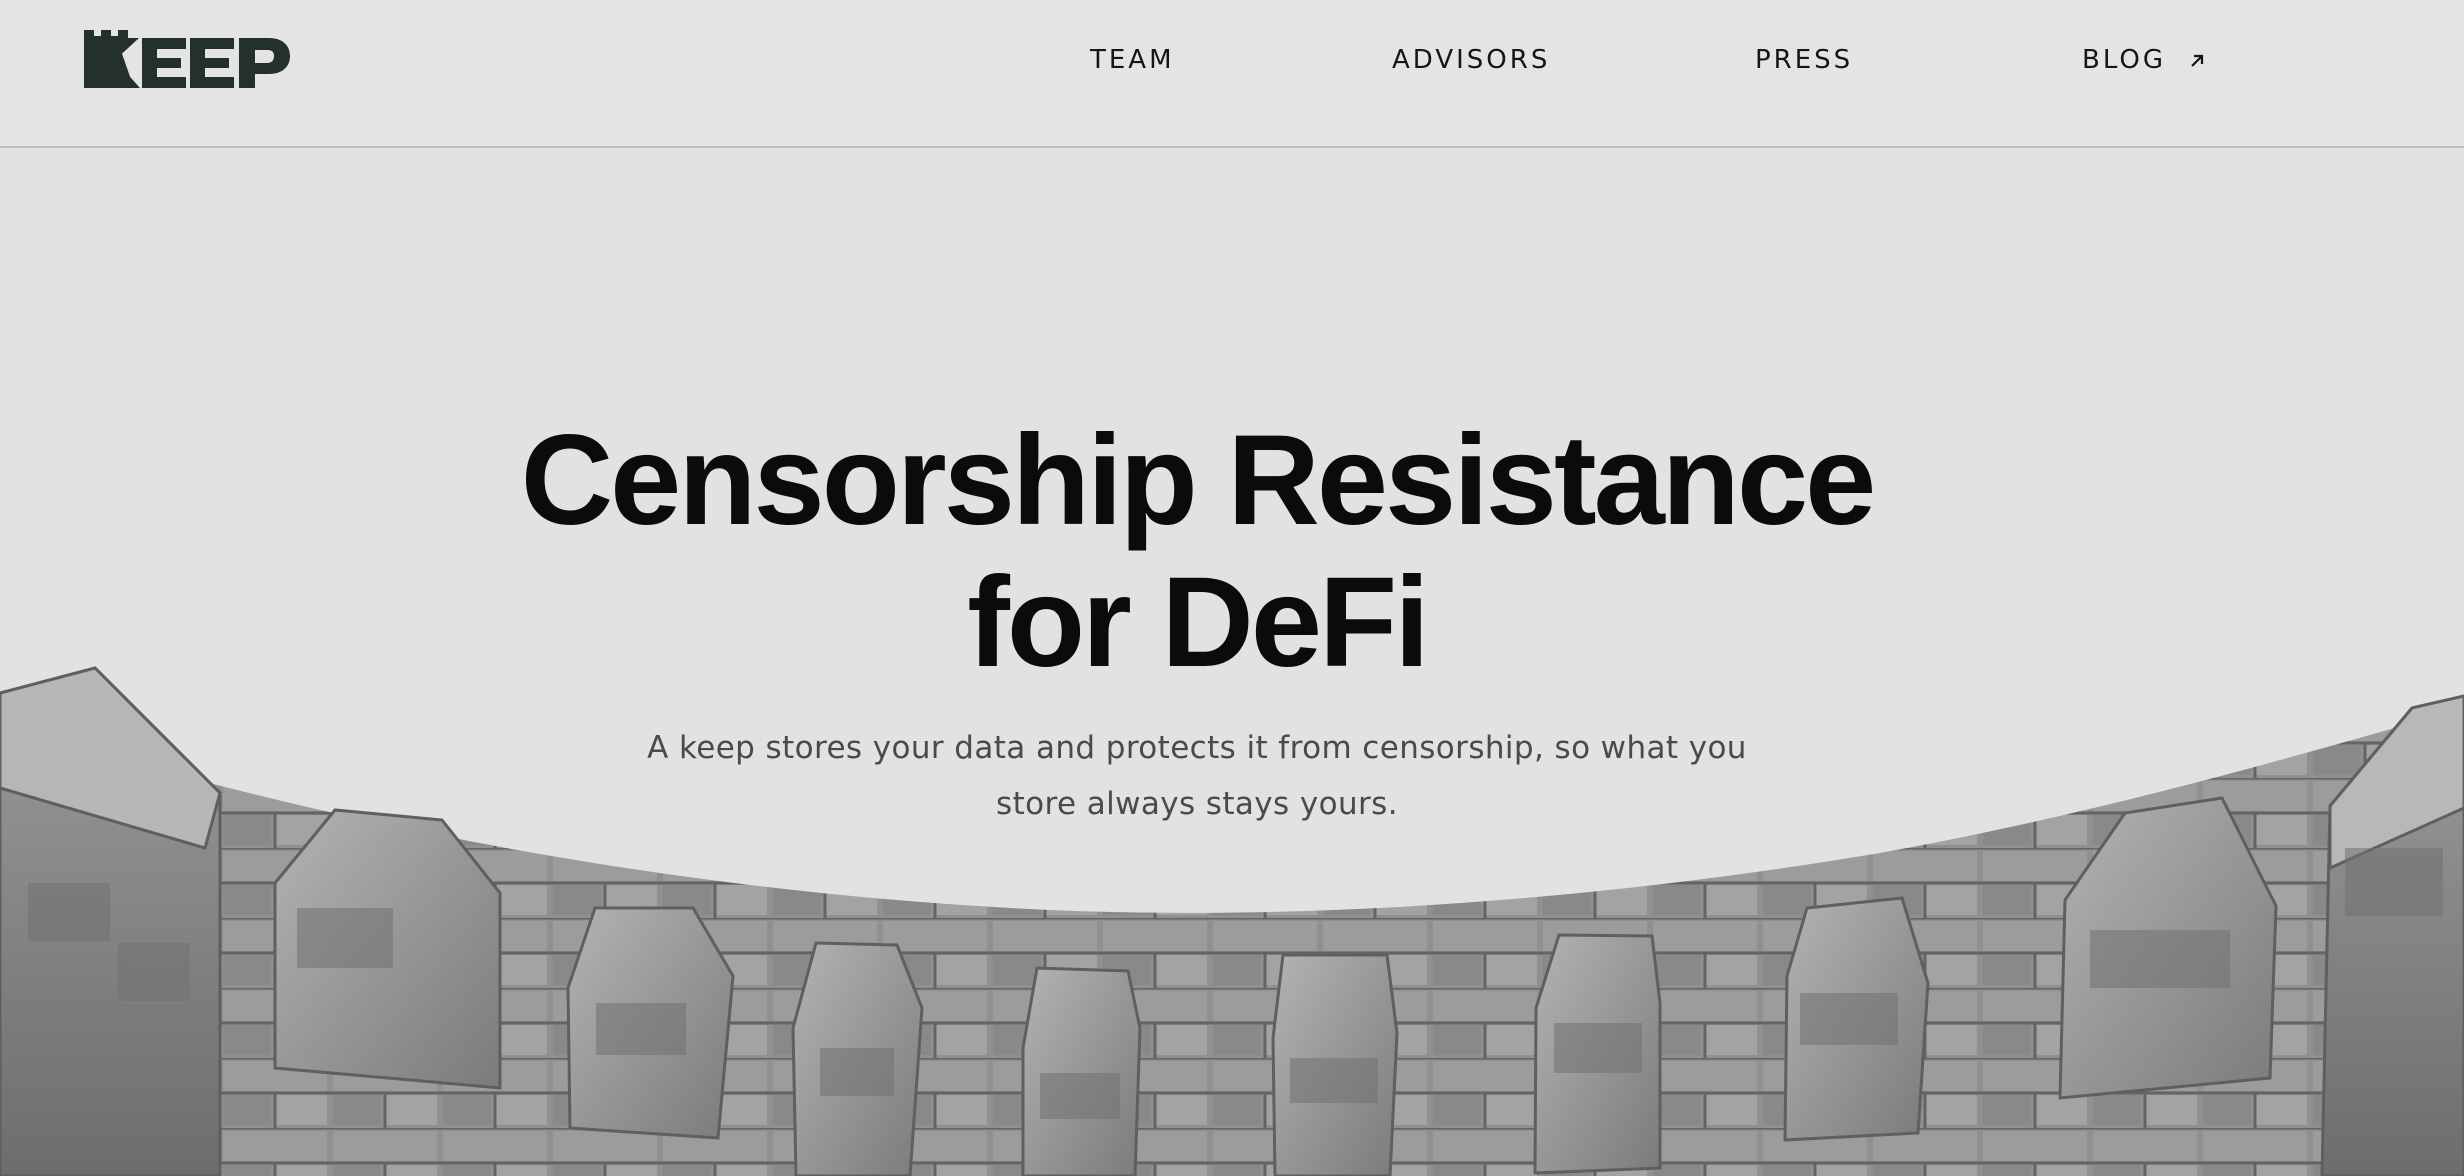 The image size is (2464, 1176). I want to click on nav-team-link: TEAM, so click(1132, 60).